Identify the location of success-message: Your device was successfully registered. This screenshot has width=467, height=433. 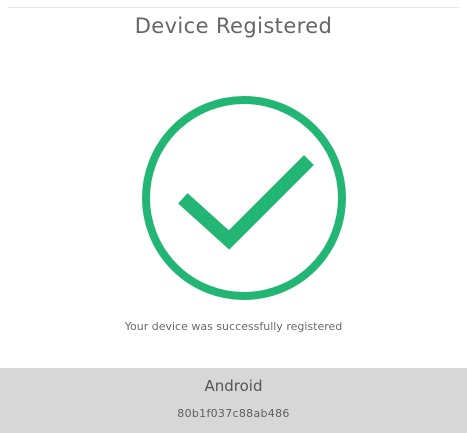
(233, 326).